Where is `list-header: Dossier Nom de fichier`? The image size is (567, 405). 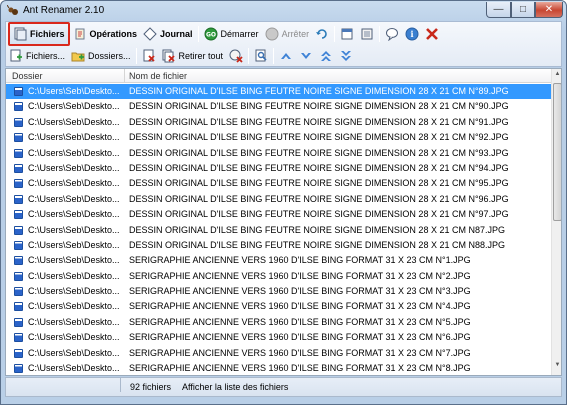
list-header: Dossier Nom de fichier is located at coordinates (278, 76).